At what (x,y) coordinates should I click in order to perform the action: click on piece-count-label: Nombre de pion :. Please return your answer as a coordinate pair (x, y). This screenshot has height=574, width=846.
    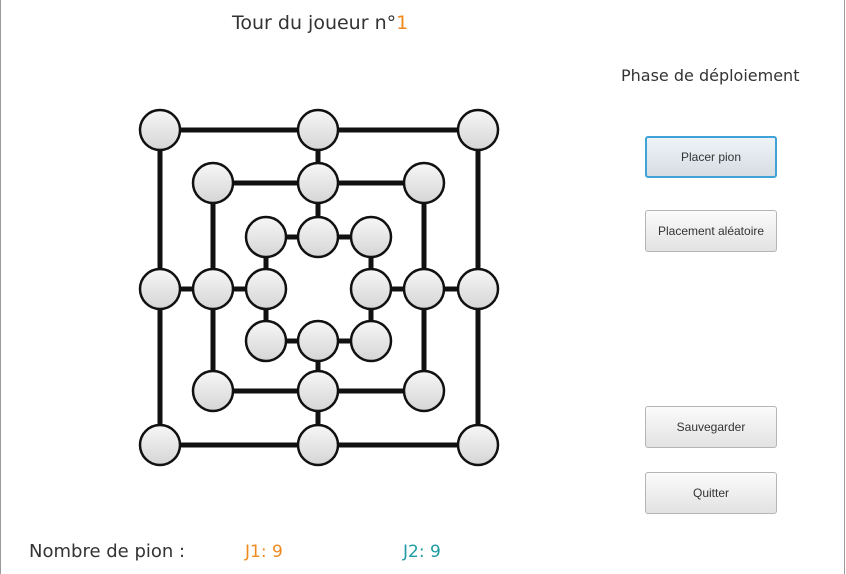
    Looking at the image, I should click on (107, 551).